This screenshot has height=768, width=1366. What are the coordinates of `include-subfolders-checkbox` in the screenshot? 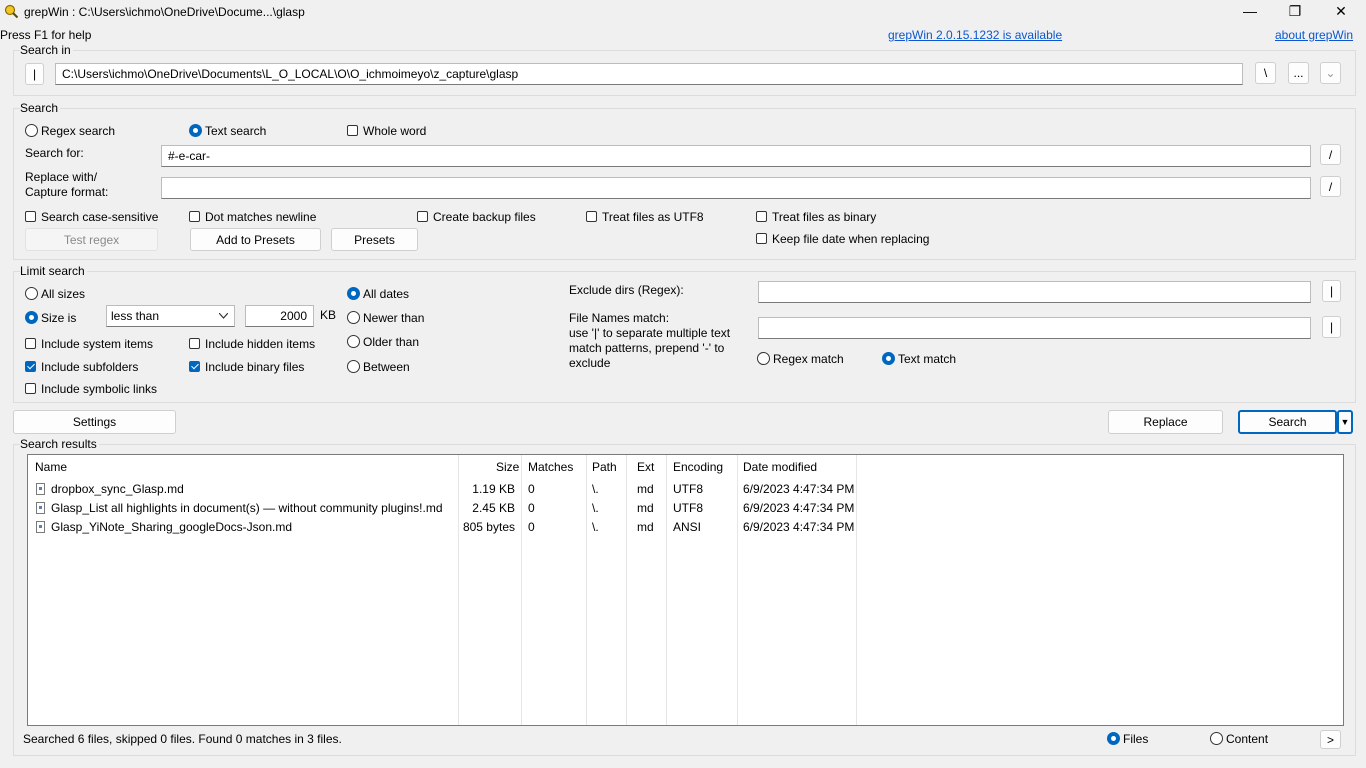 It's located at (30, 366).